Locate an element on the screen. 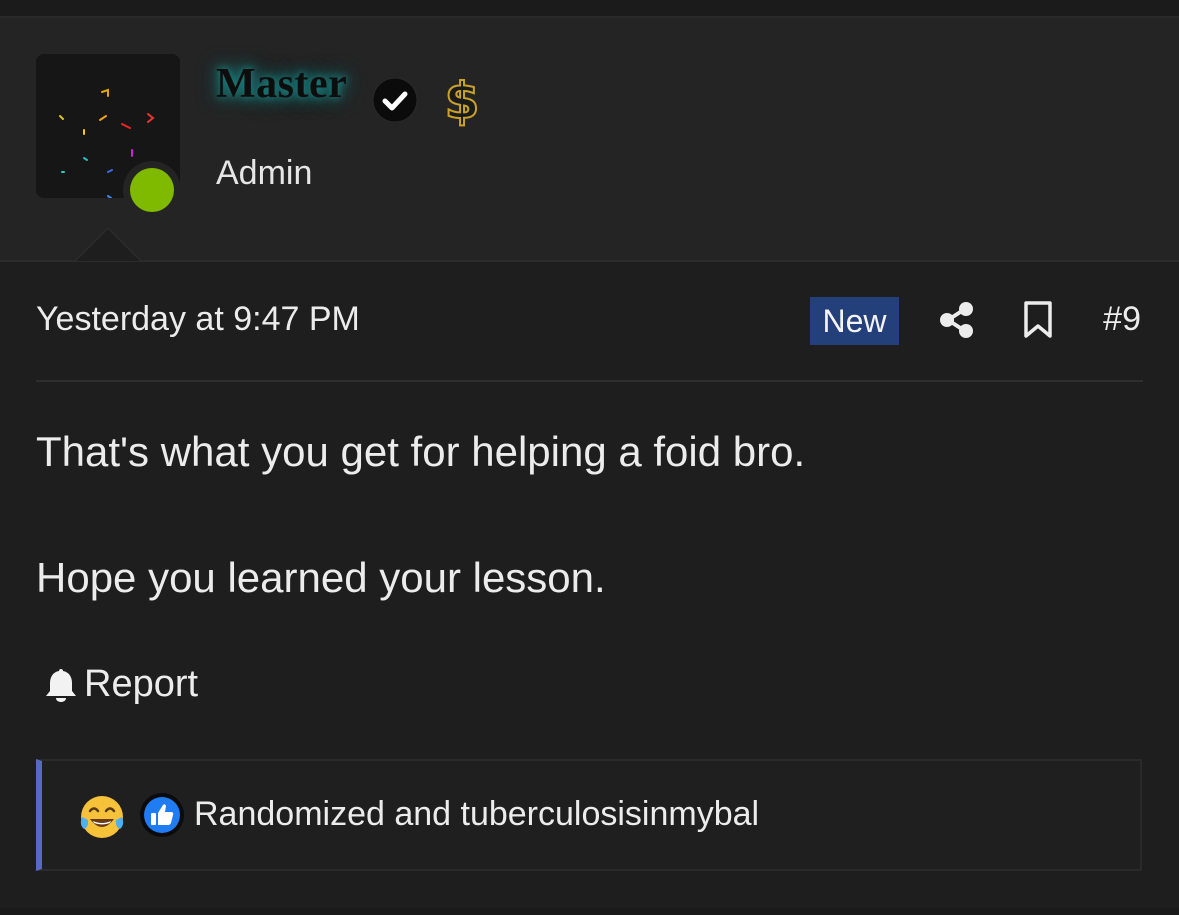  post-divider is located at coordinates (589, 381).